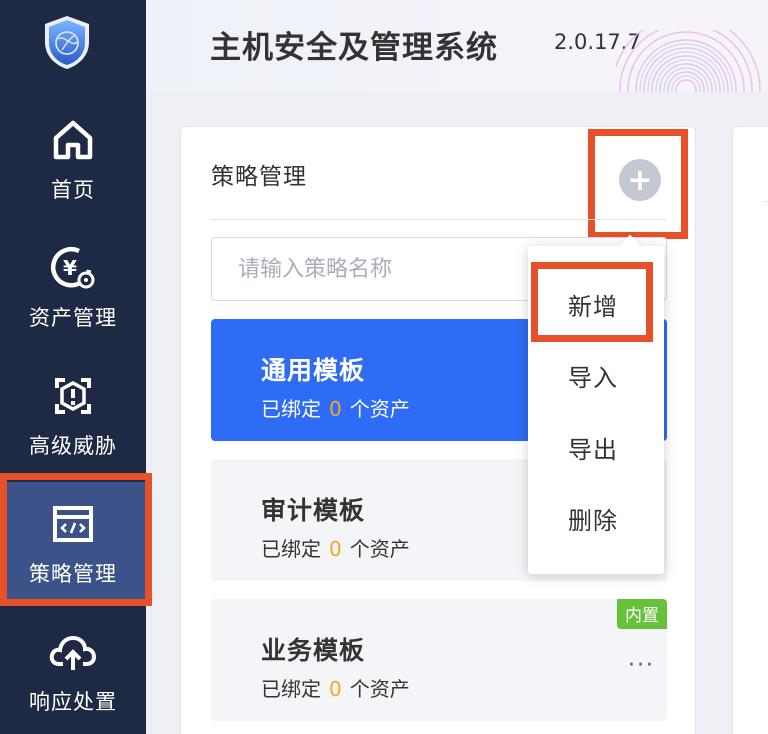 Image resolution: width=768 pixels, height=734 pixels. Describe the element at coordinates (313, 650) in the screenshot. I see `policy-name: 业务模板` at that location.